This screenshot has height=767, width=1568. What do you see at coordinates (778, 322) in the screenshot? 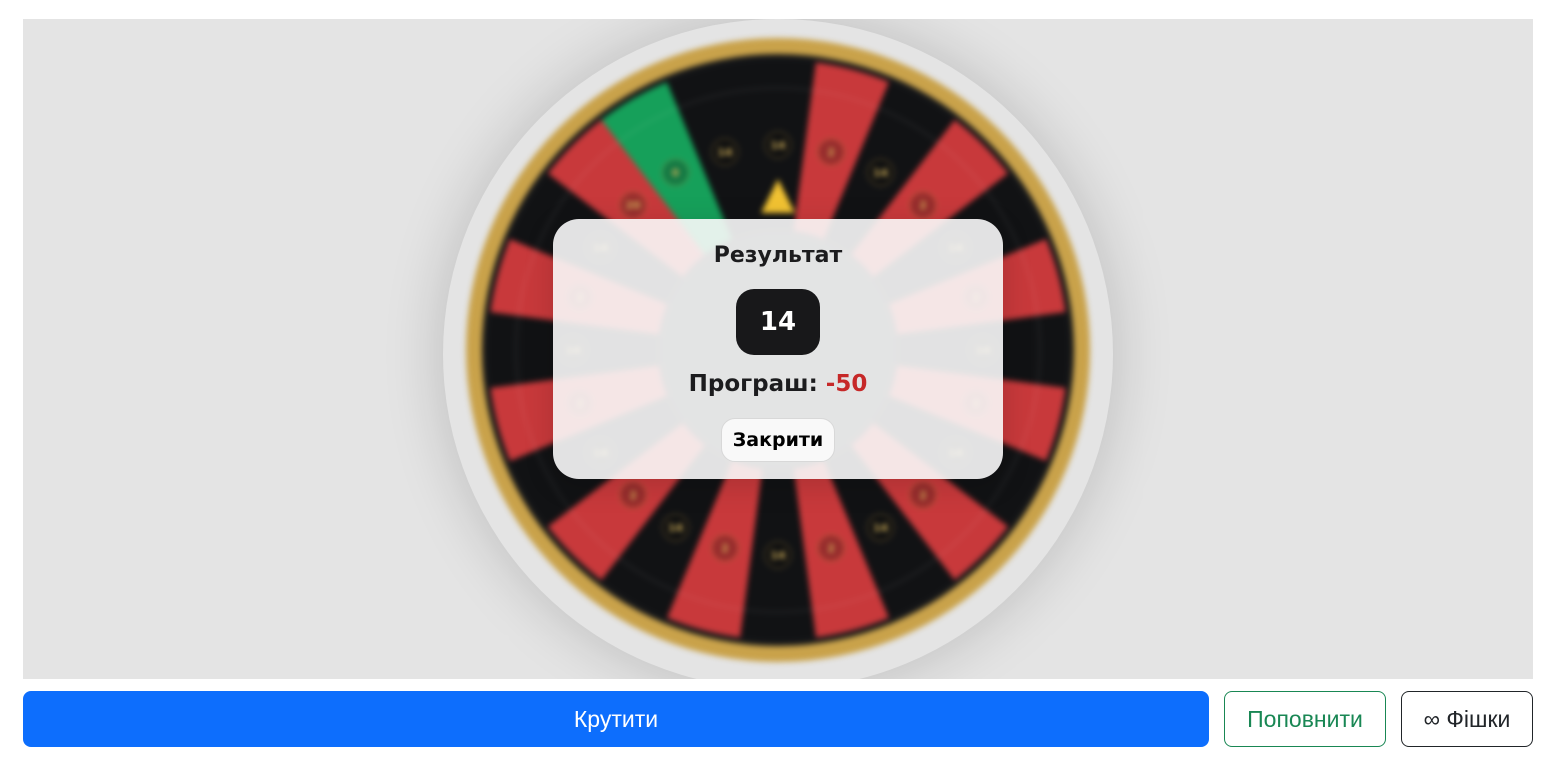
I see `result-number: 14` at bounding box center [778, 322].